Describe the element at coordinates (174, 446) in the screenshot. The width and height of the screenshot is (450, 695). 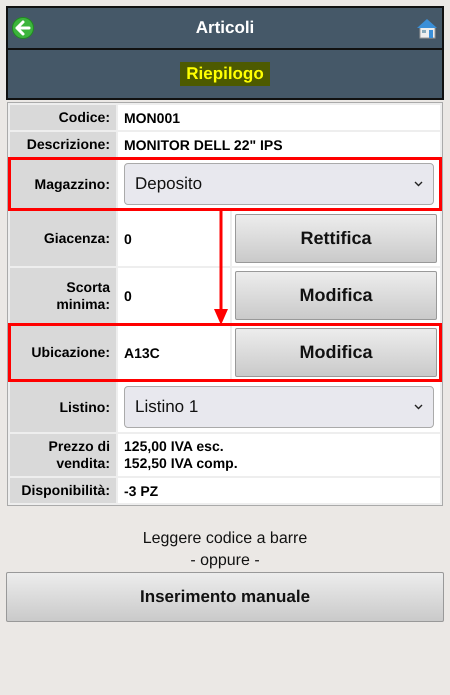
I see `price-text: 125,00 IVA esc.` at that location.